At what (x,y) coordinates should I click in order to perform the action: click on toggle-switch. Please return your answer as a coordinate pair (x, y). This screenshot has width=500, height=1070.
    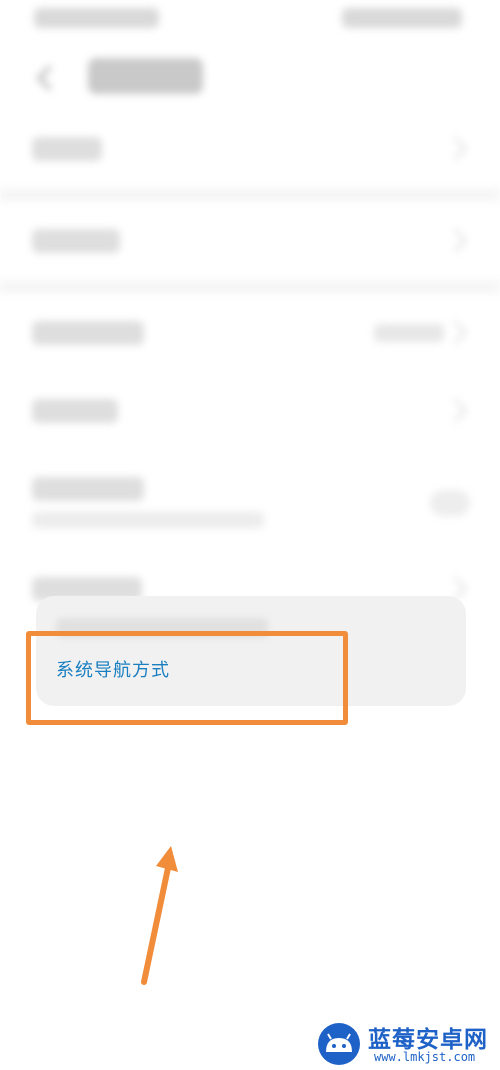
    Looking at the image, I should click on (450, 503).